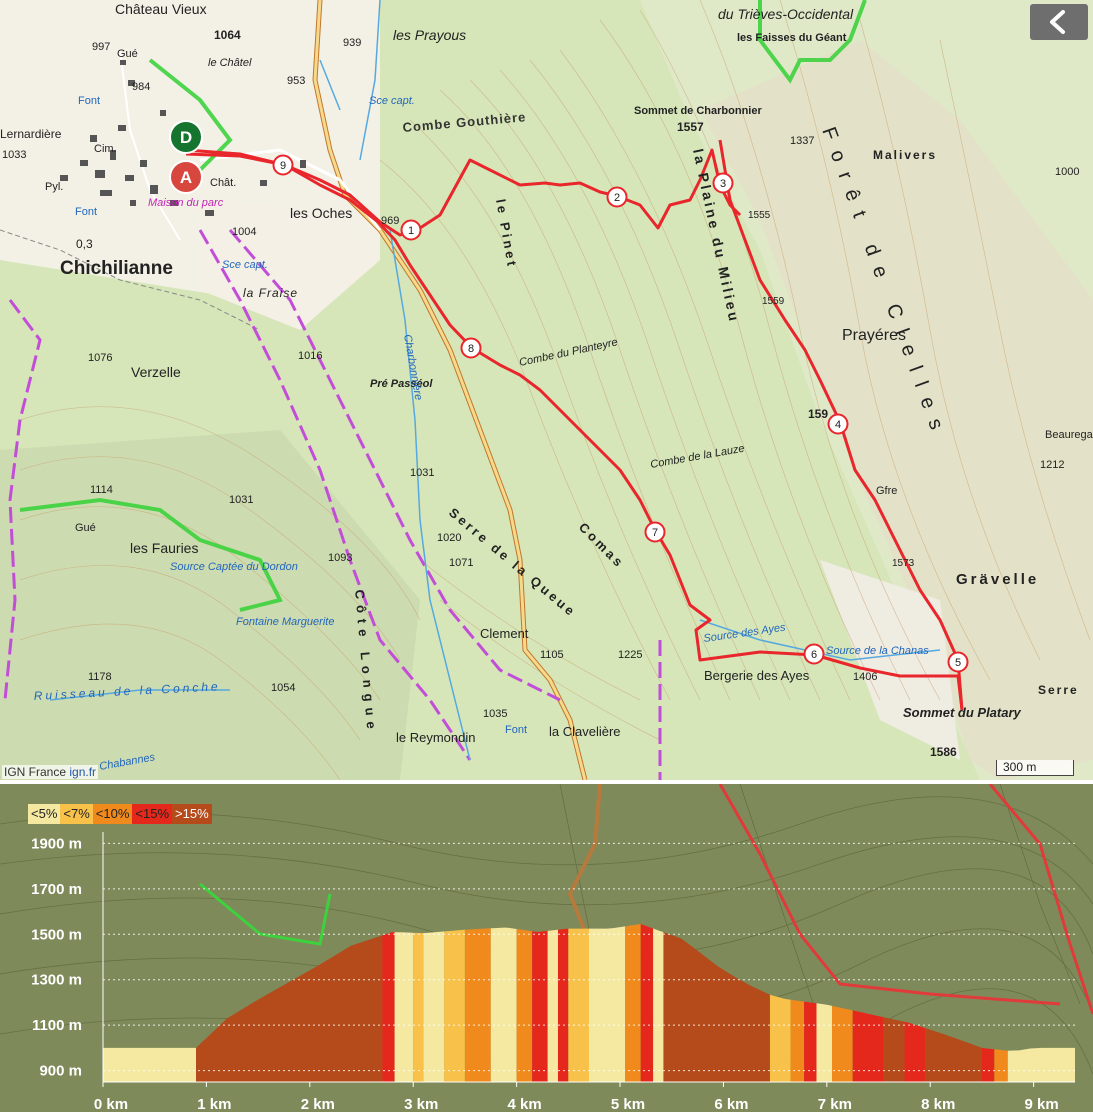 The height and width of the screenshot is (1112, 1093). What do you see at coordinates (223, 183) in the screenshot?
I see `label-chat: Chât.` at bounding box center [223, 183].